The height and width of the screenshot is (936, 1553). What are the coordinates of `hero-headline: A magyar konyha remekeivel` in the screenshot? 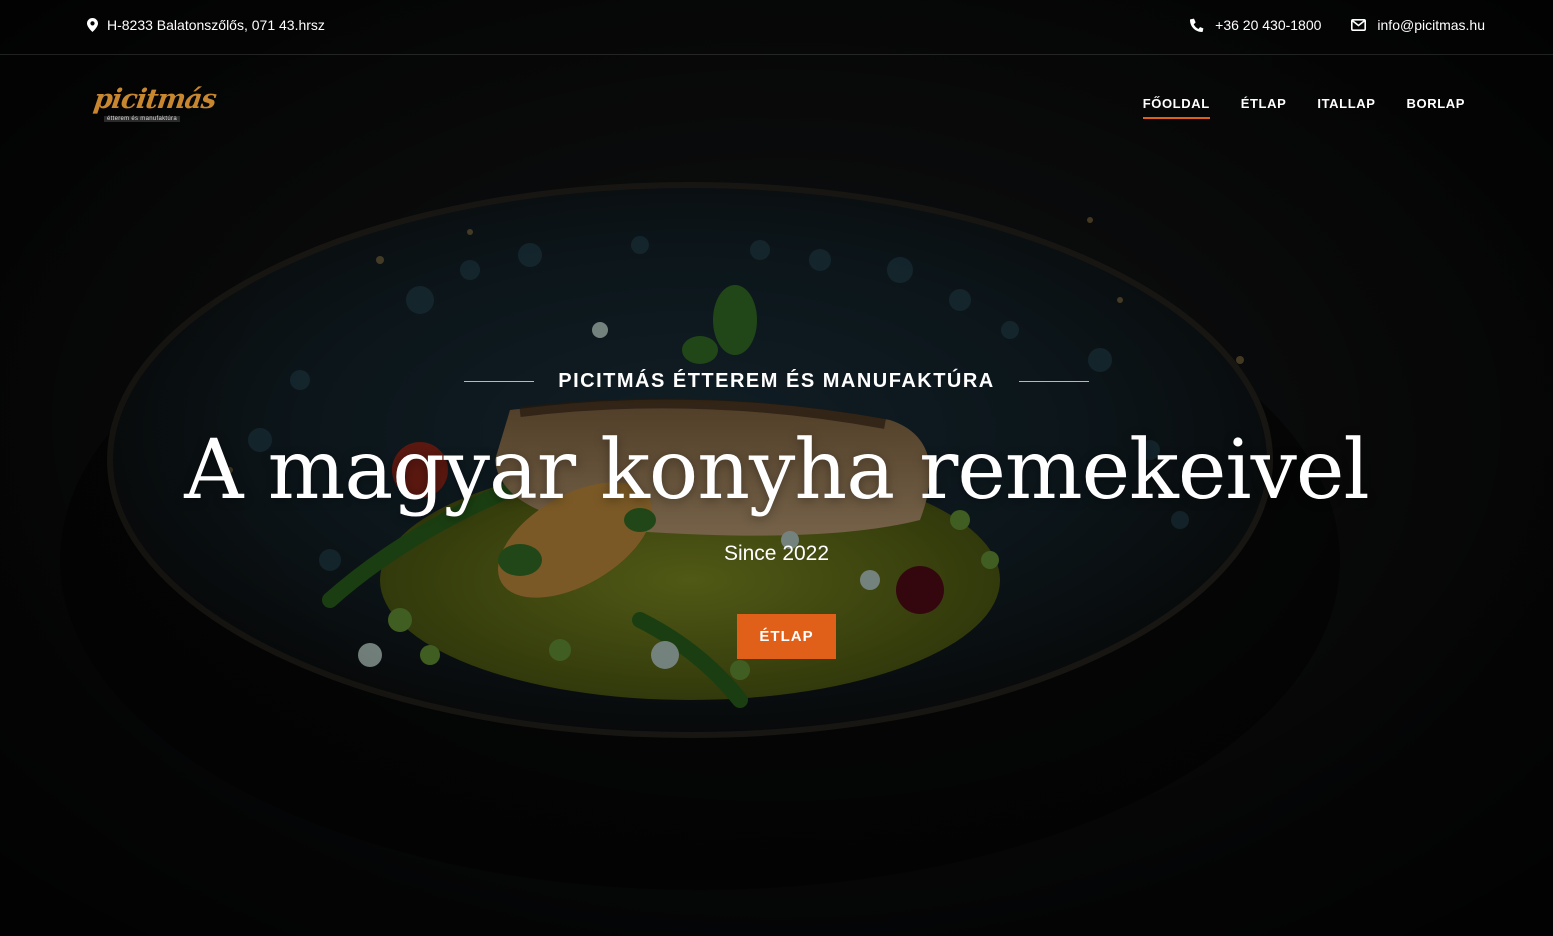 It's located at (776, 470).